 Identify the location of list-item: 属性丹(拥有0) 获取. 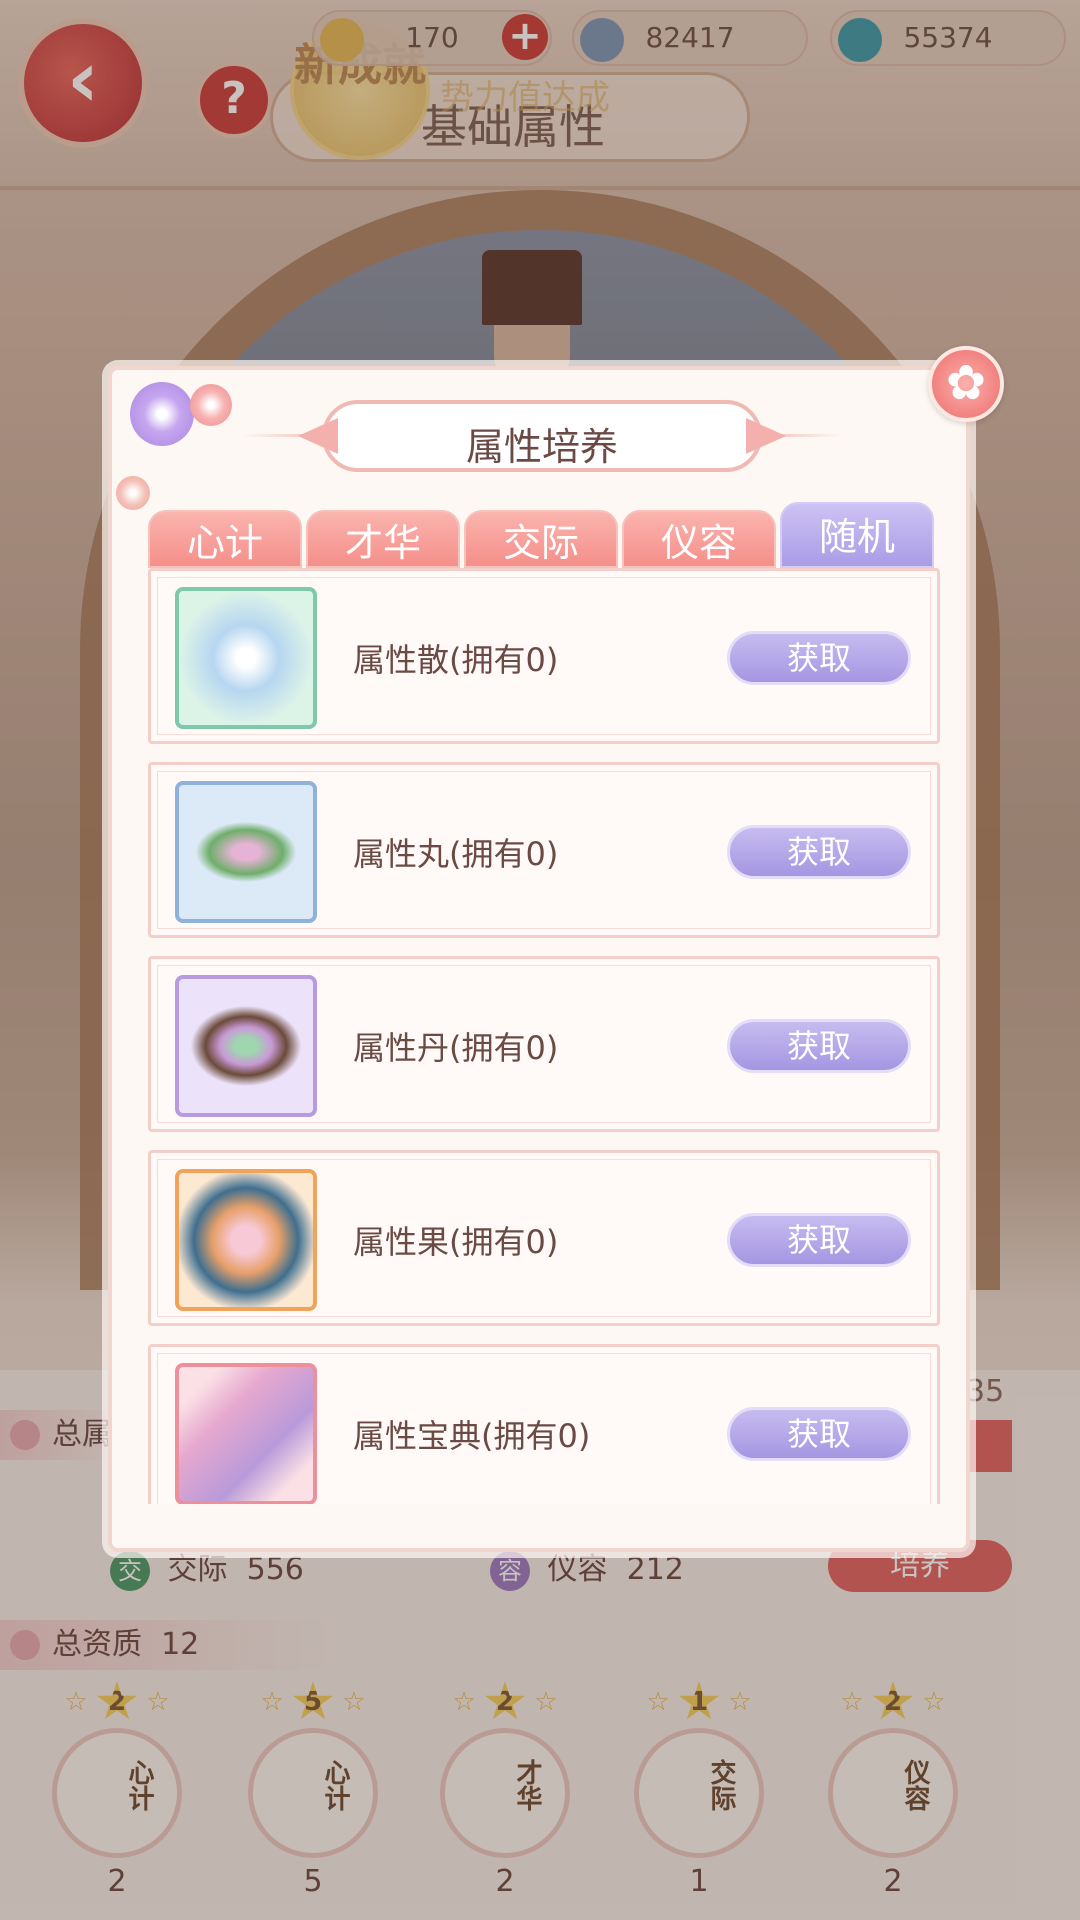
(544, 1044).